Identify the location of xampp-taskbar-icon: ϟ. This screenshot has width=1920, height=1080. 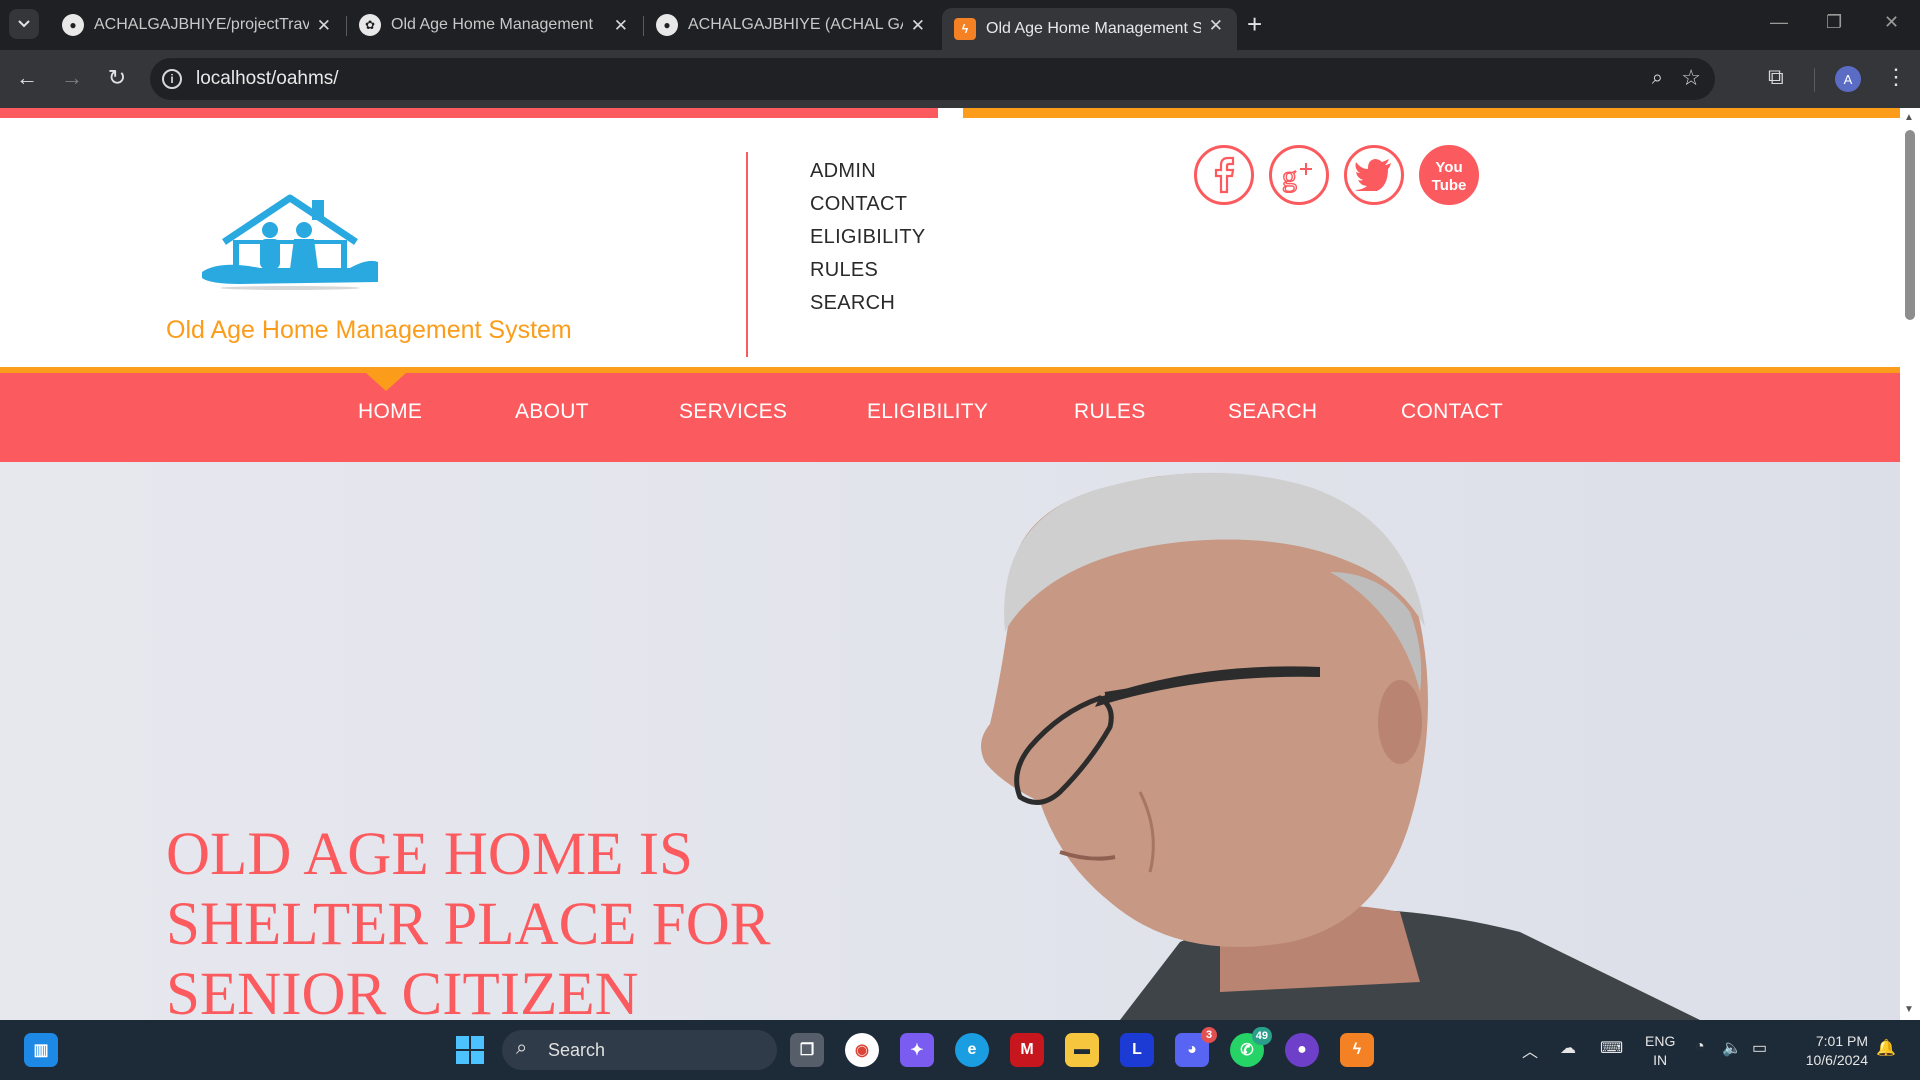
(1357, 1050).